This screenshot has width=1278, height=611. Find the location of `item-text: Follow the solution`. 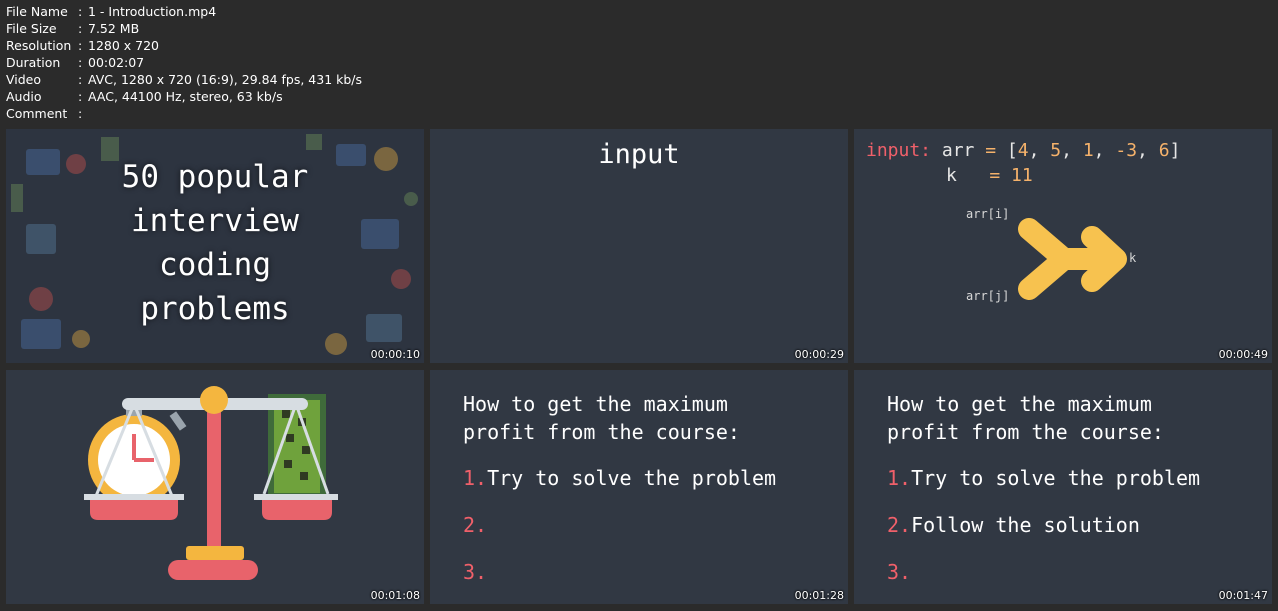

item-text: Follow the solution is located at coordinates (1025, 525).